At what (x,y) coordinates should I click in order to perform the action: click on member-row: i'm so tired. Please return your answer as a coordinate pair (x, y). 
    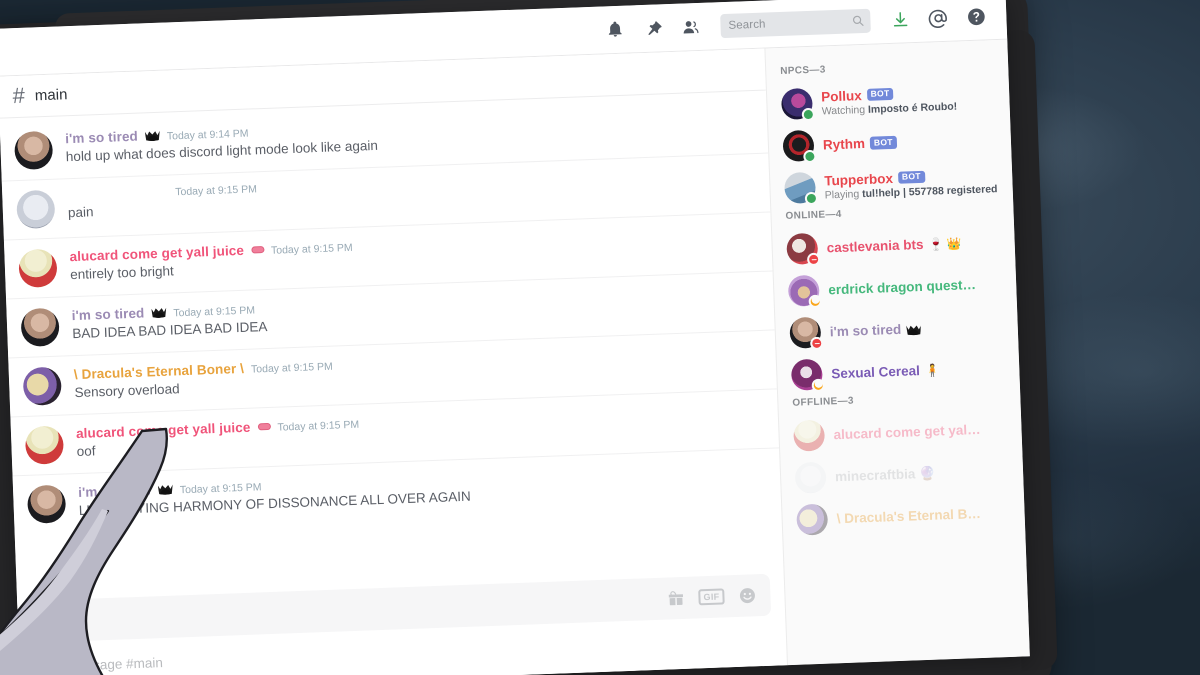
    Looking at the image, I should click on (897, 329).